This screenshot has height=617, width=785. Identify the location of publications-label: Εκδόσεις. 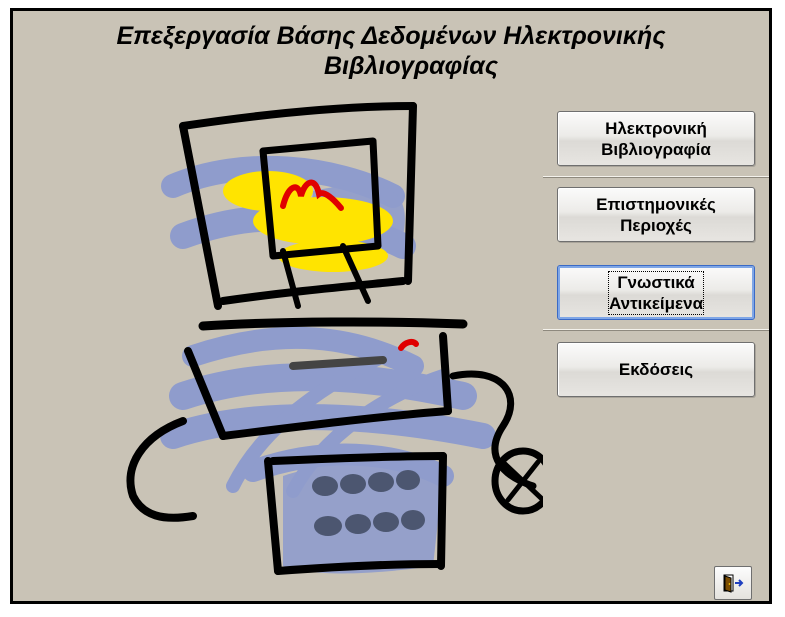
(656, 369).